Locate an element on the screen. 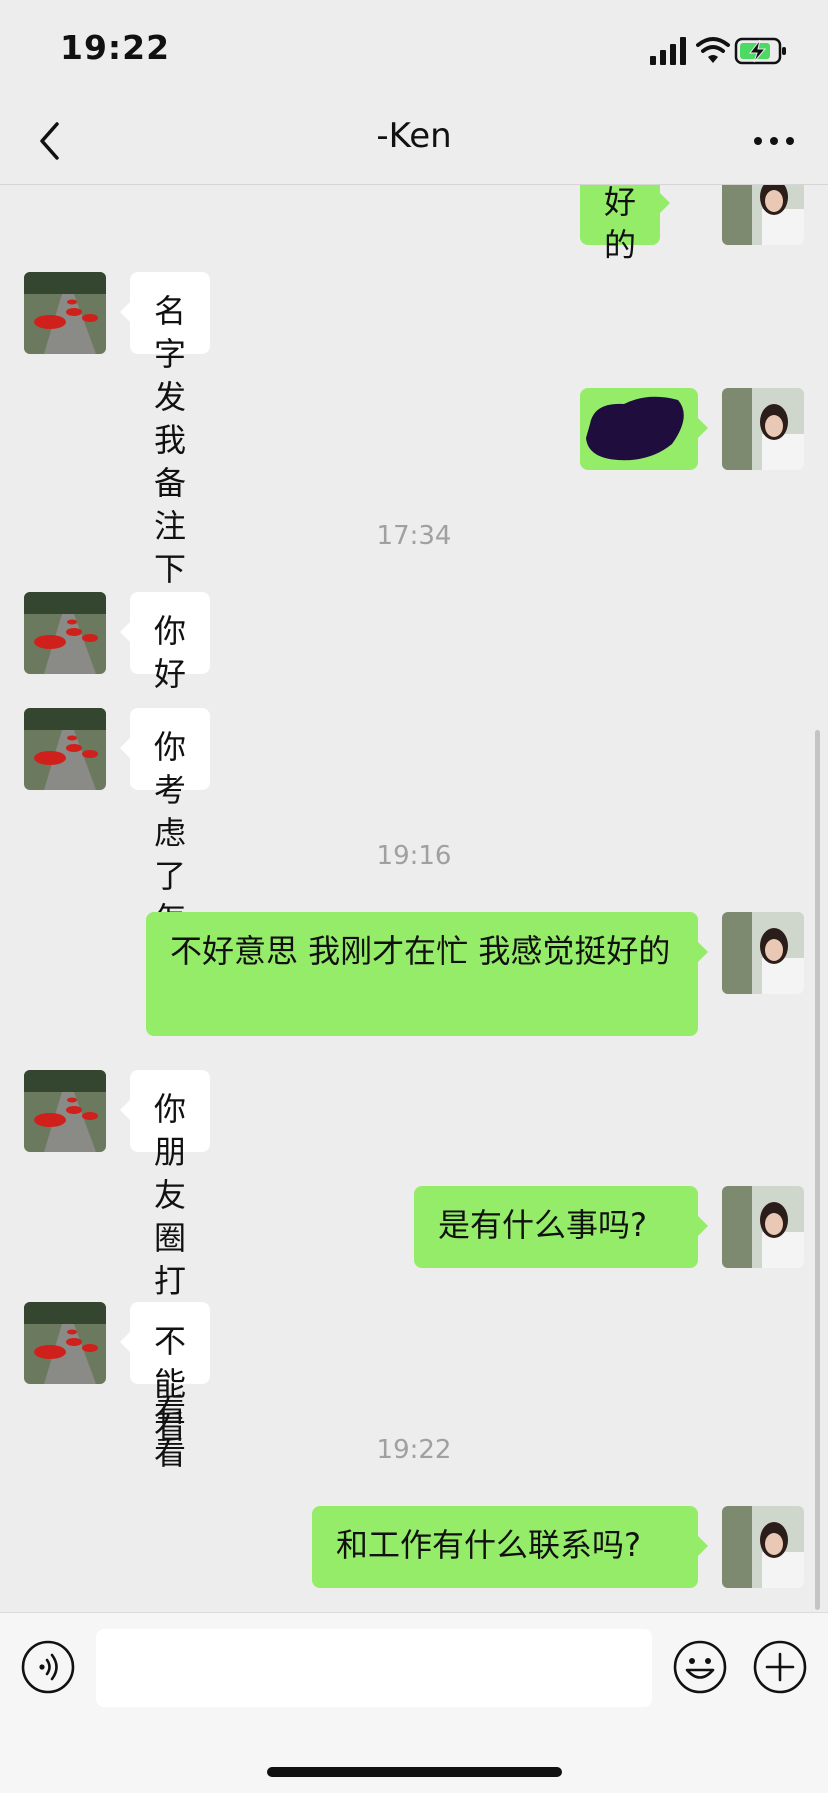 The height and width of the screenshot is (1793, 828). timestamp: 19:16 is located at coordinates (414, 856).